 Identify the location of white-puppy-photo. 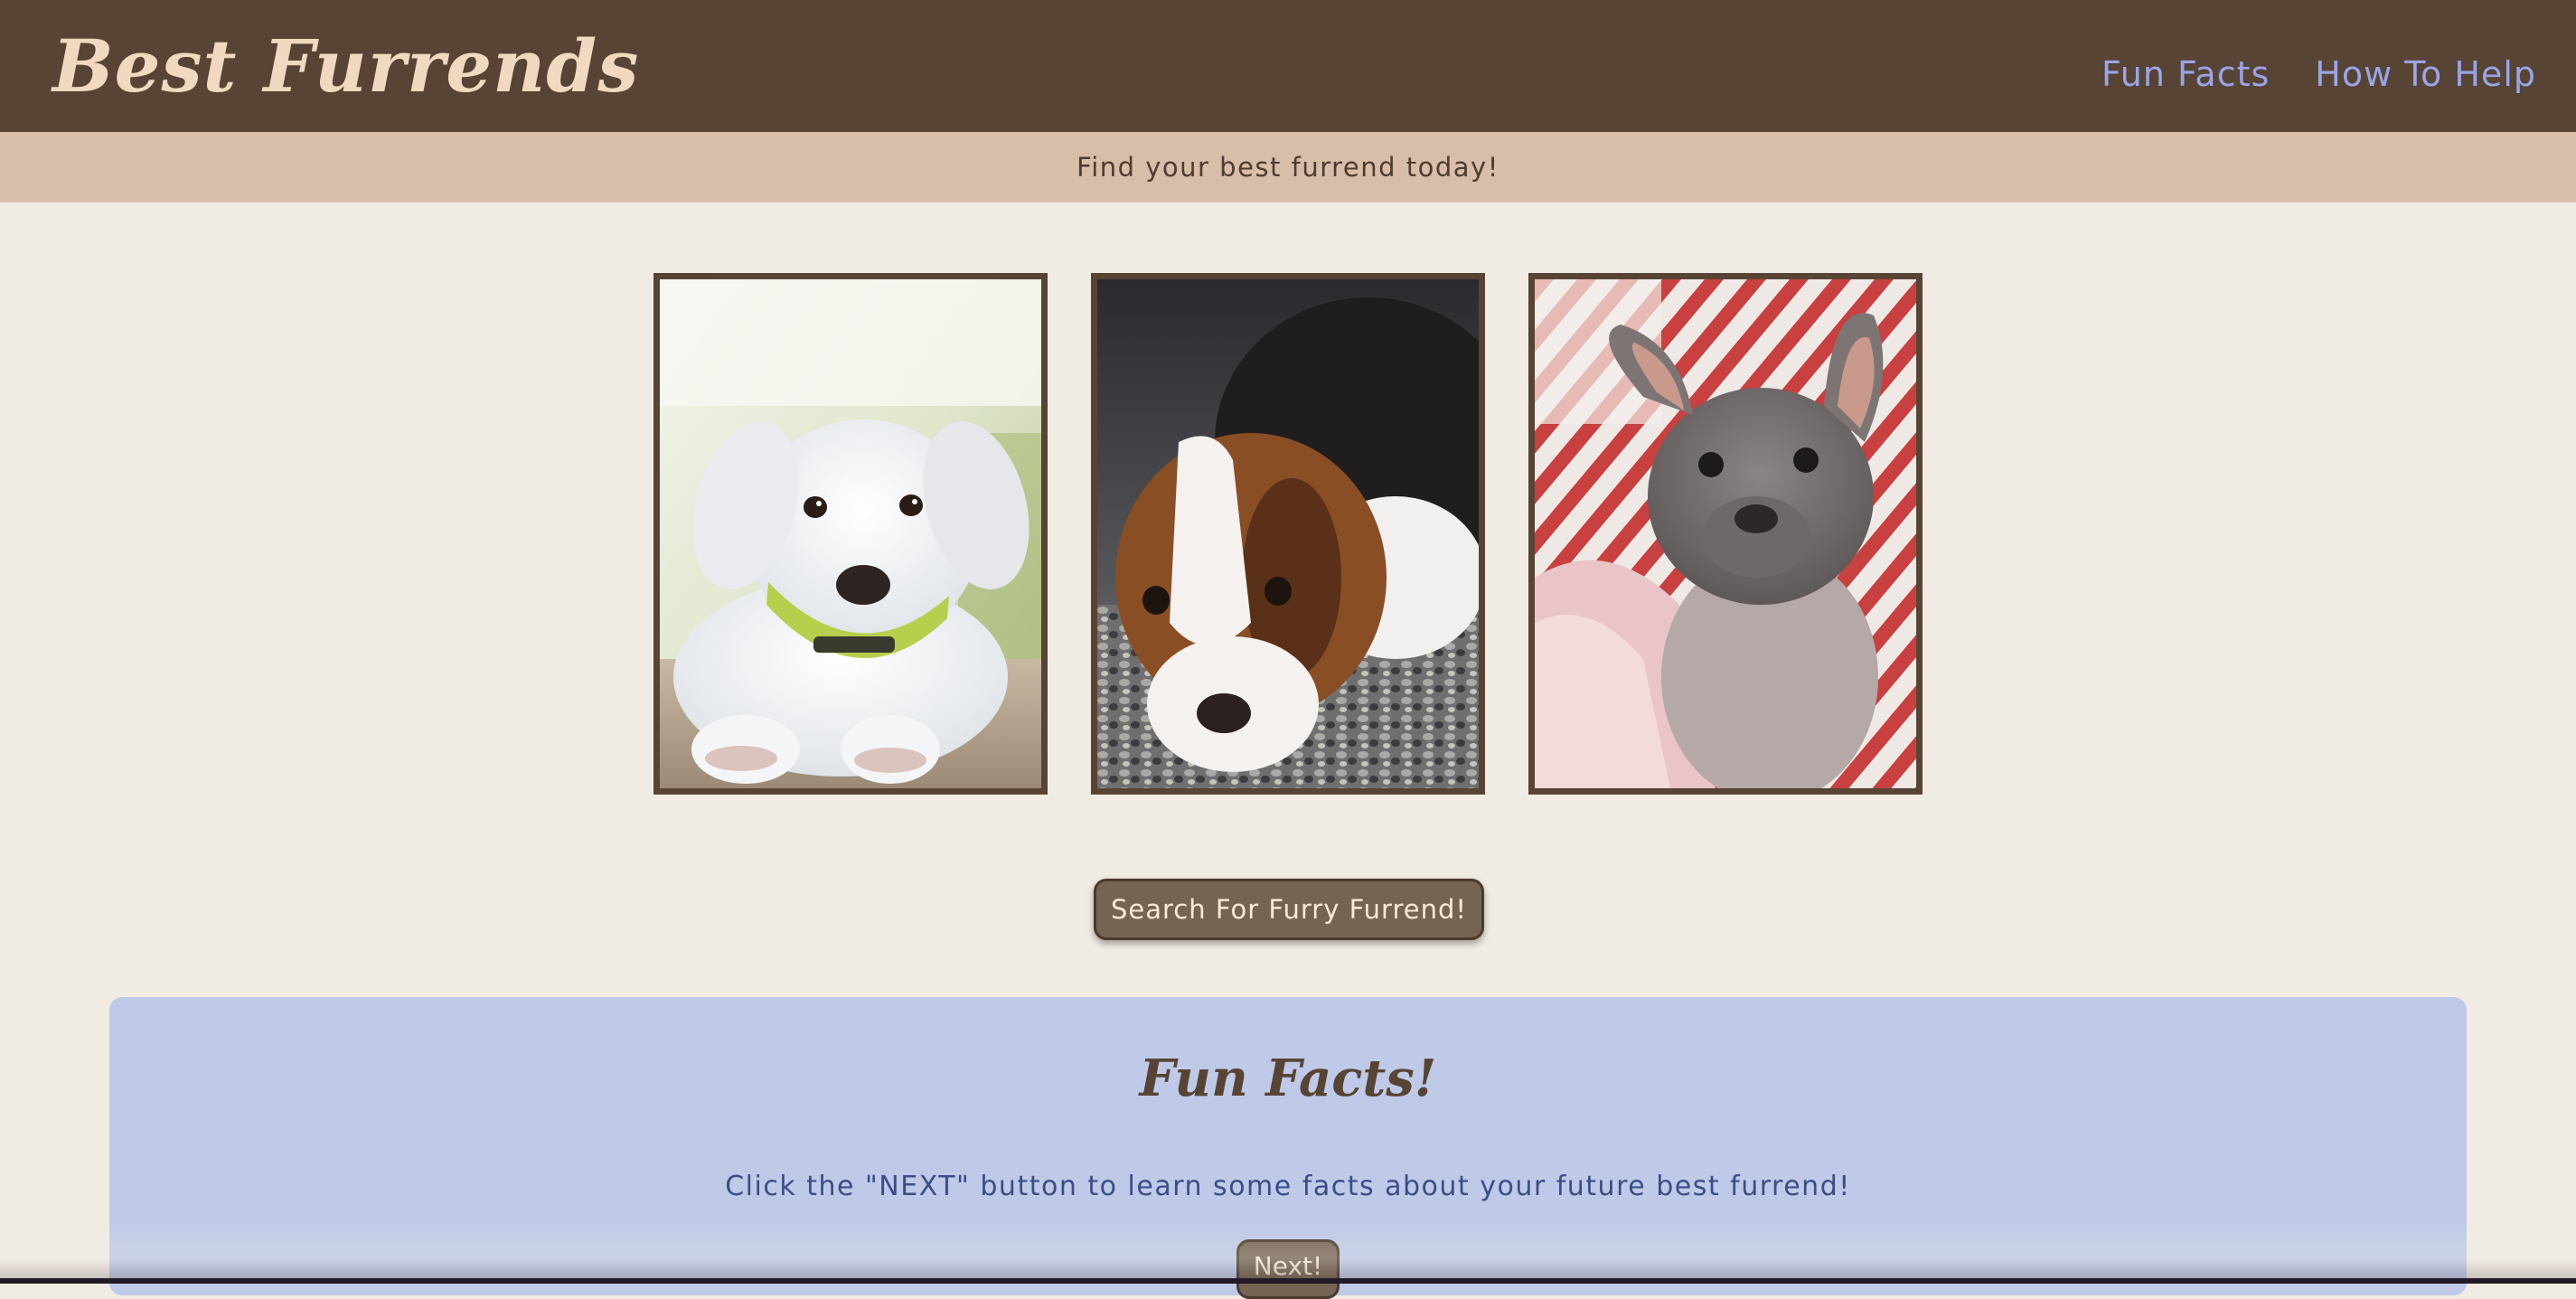
(850, 534).